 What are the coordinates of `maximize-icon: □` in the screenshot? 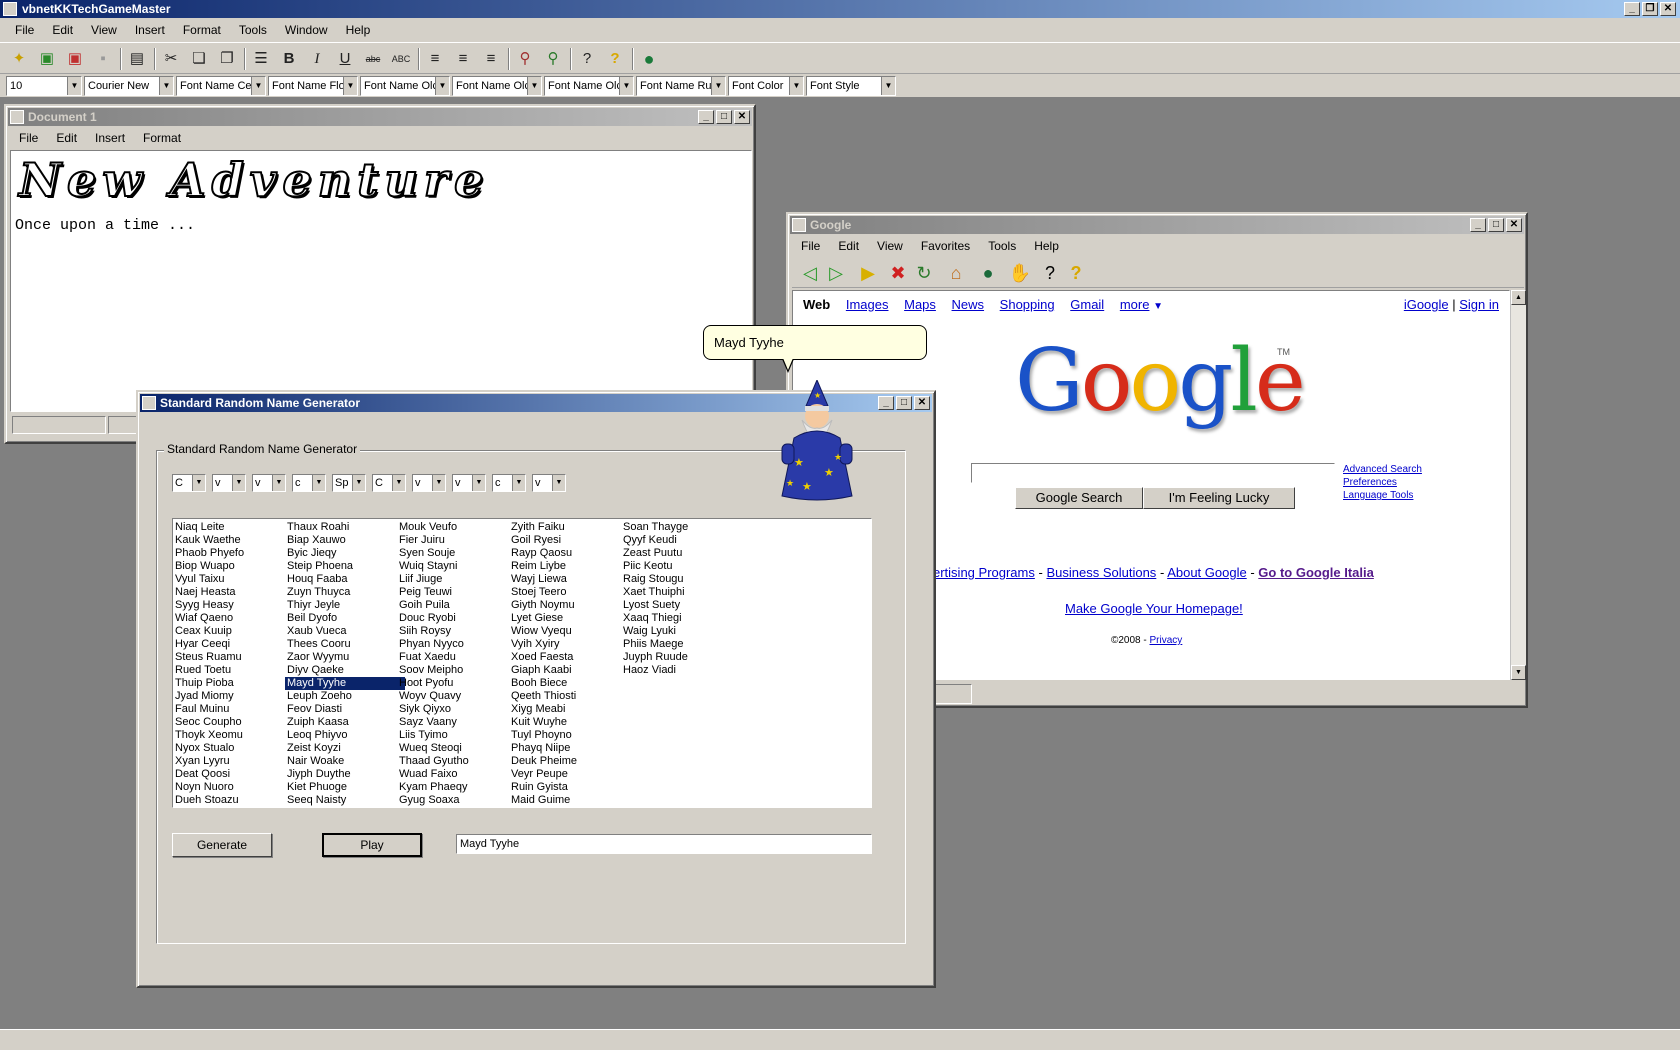 It's located at (724, 117).